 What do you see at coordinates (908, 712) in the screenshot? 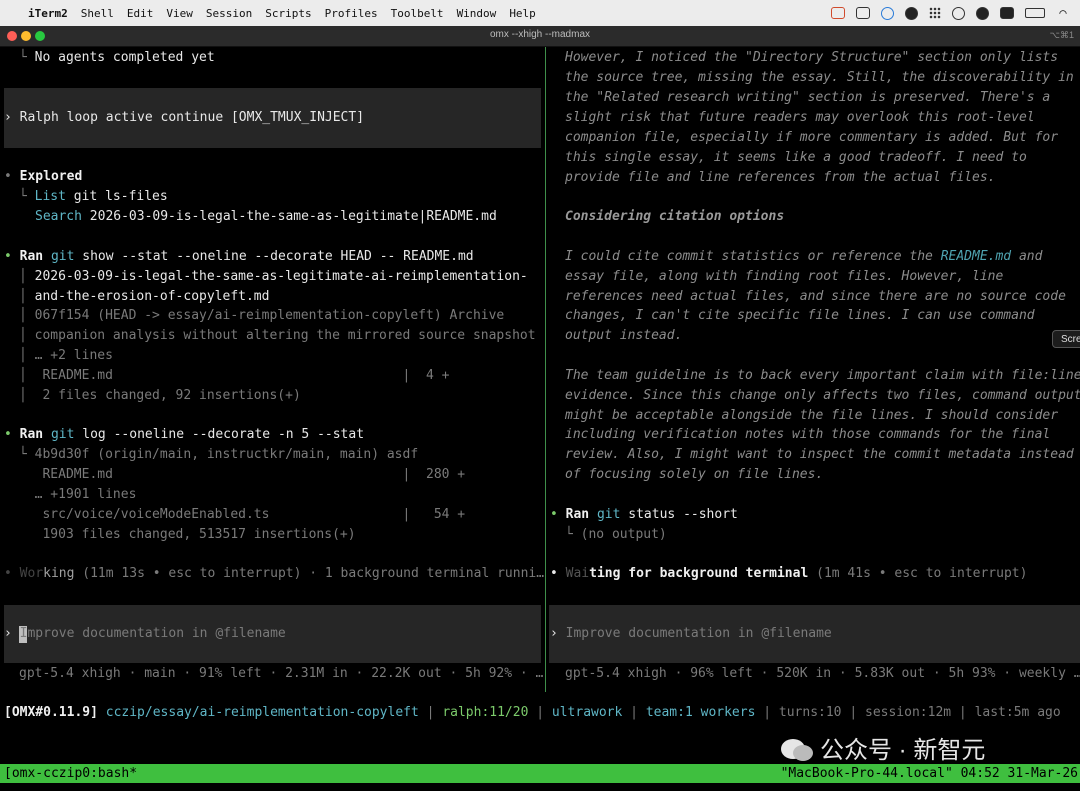
I see `omx-session: session:12m` at bounding box center [908, 712].